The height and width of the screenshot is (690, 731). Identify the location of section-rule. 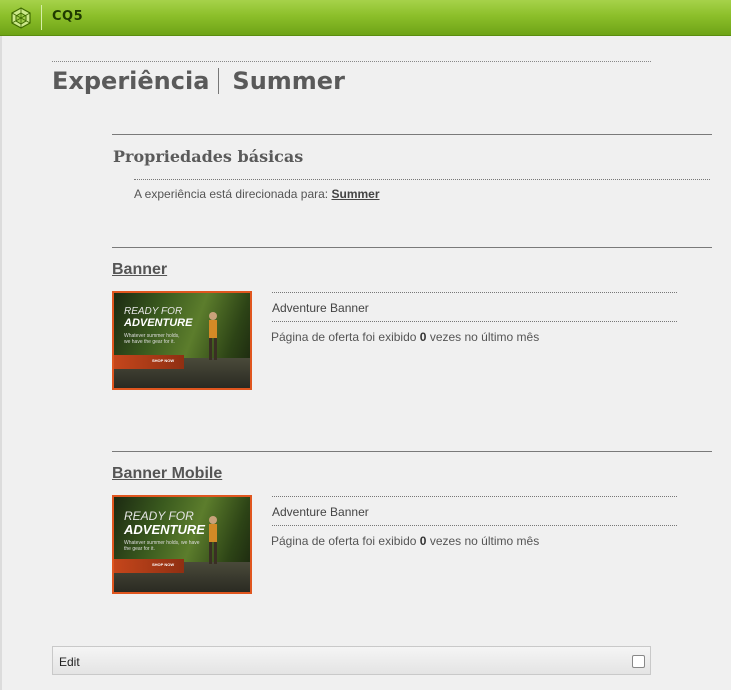
(412, 134).